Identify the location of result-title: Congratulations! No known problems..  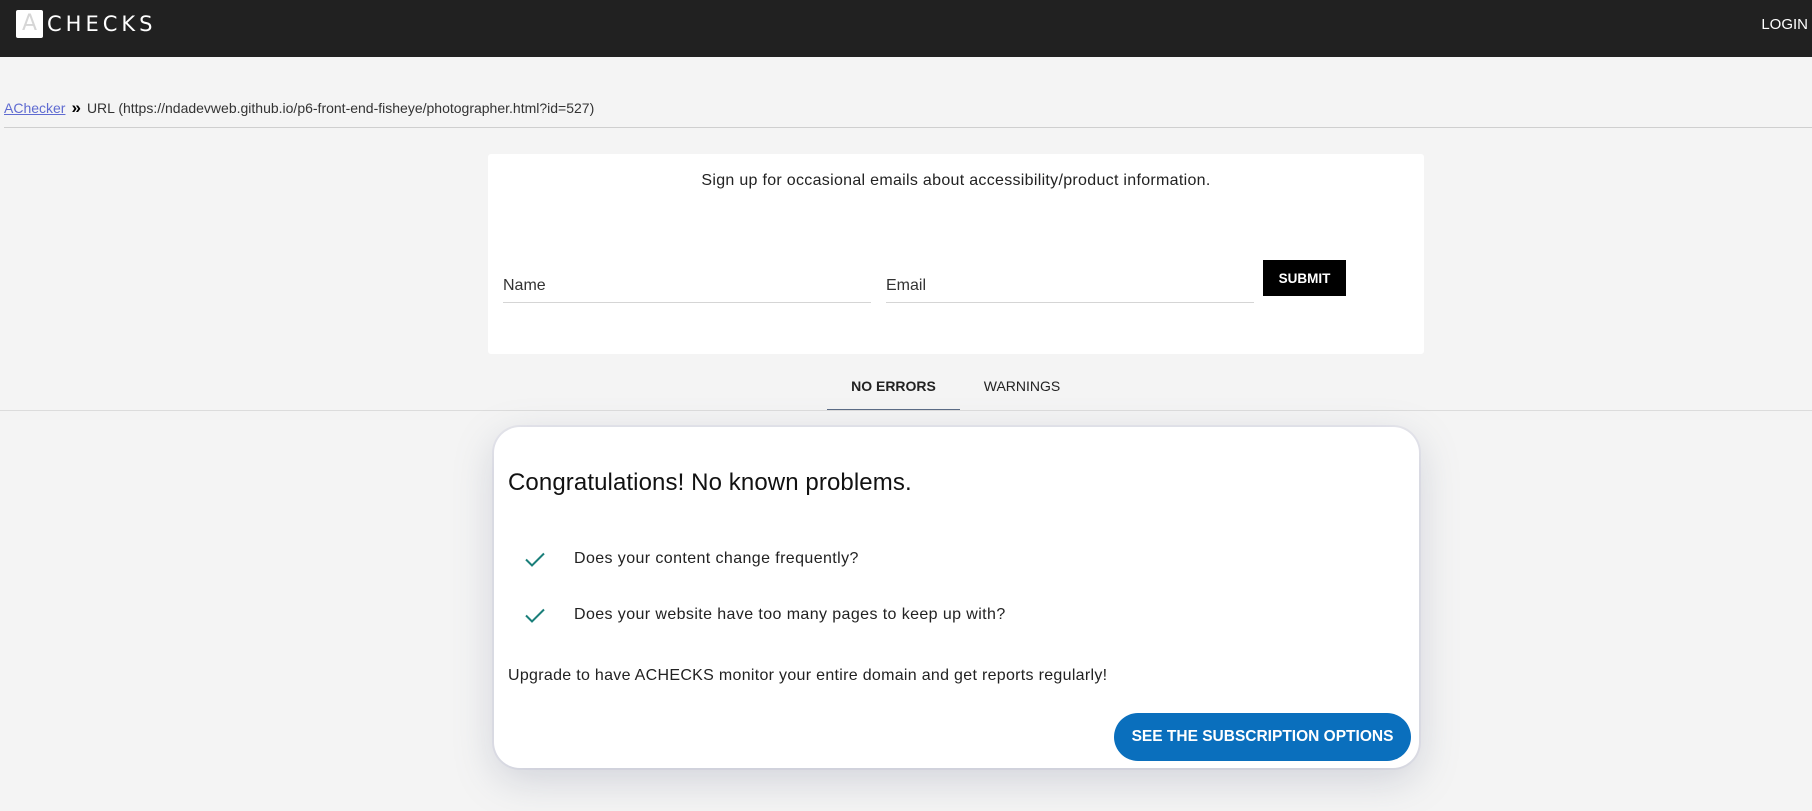
(710, 482).